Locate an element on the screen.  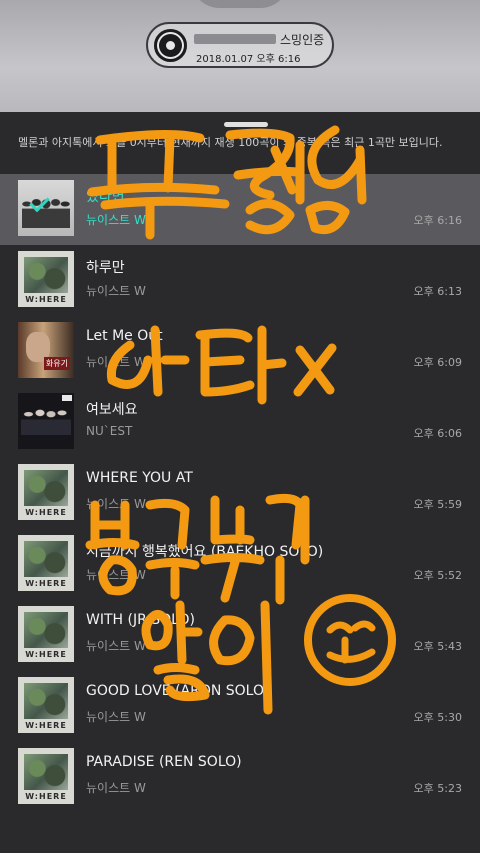
track-title: Let Me Out is located at coordinates (124, 336).